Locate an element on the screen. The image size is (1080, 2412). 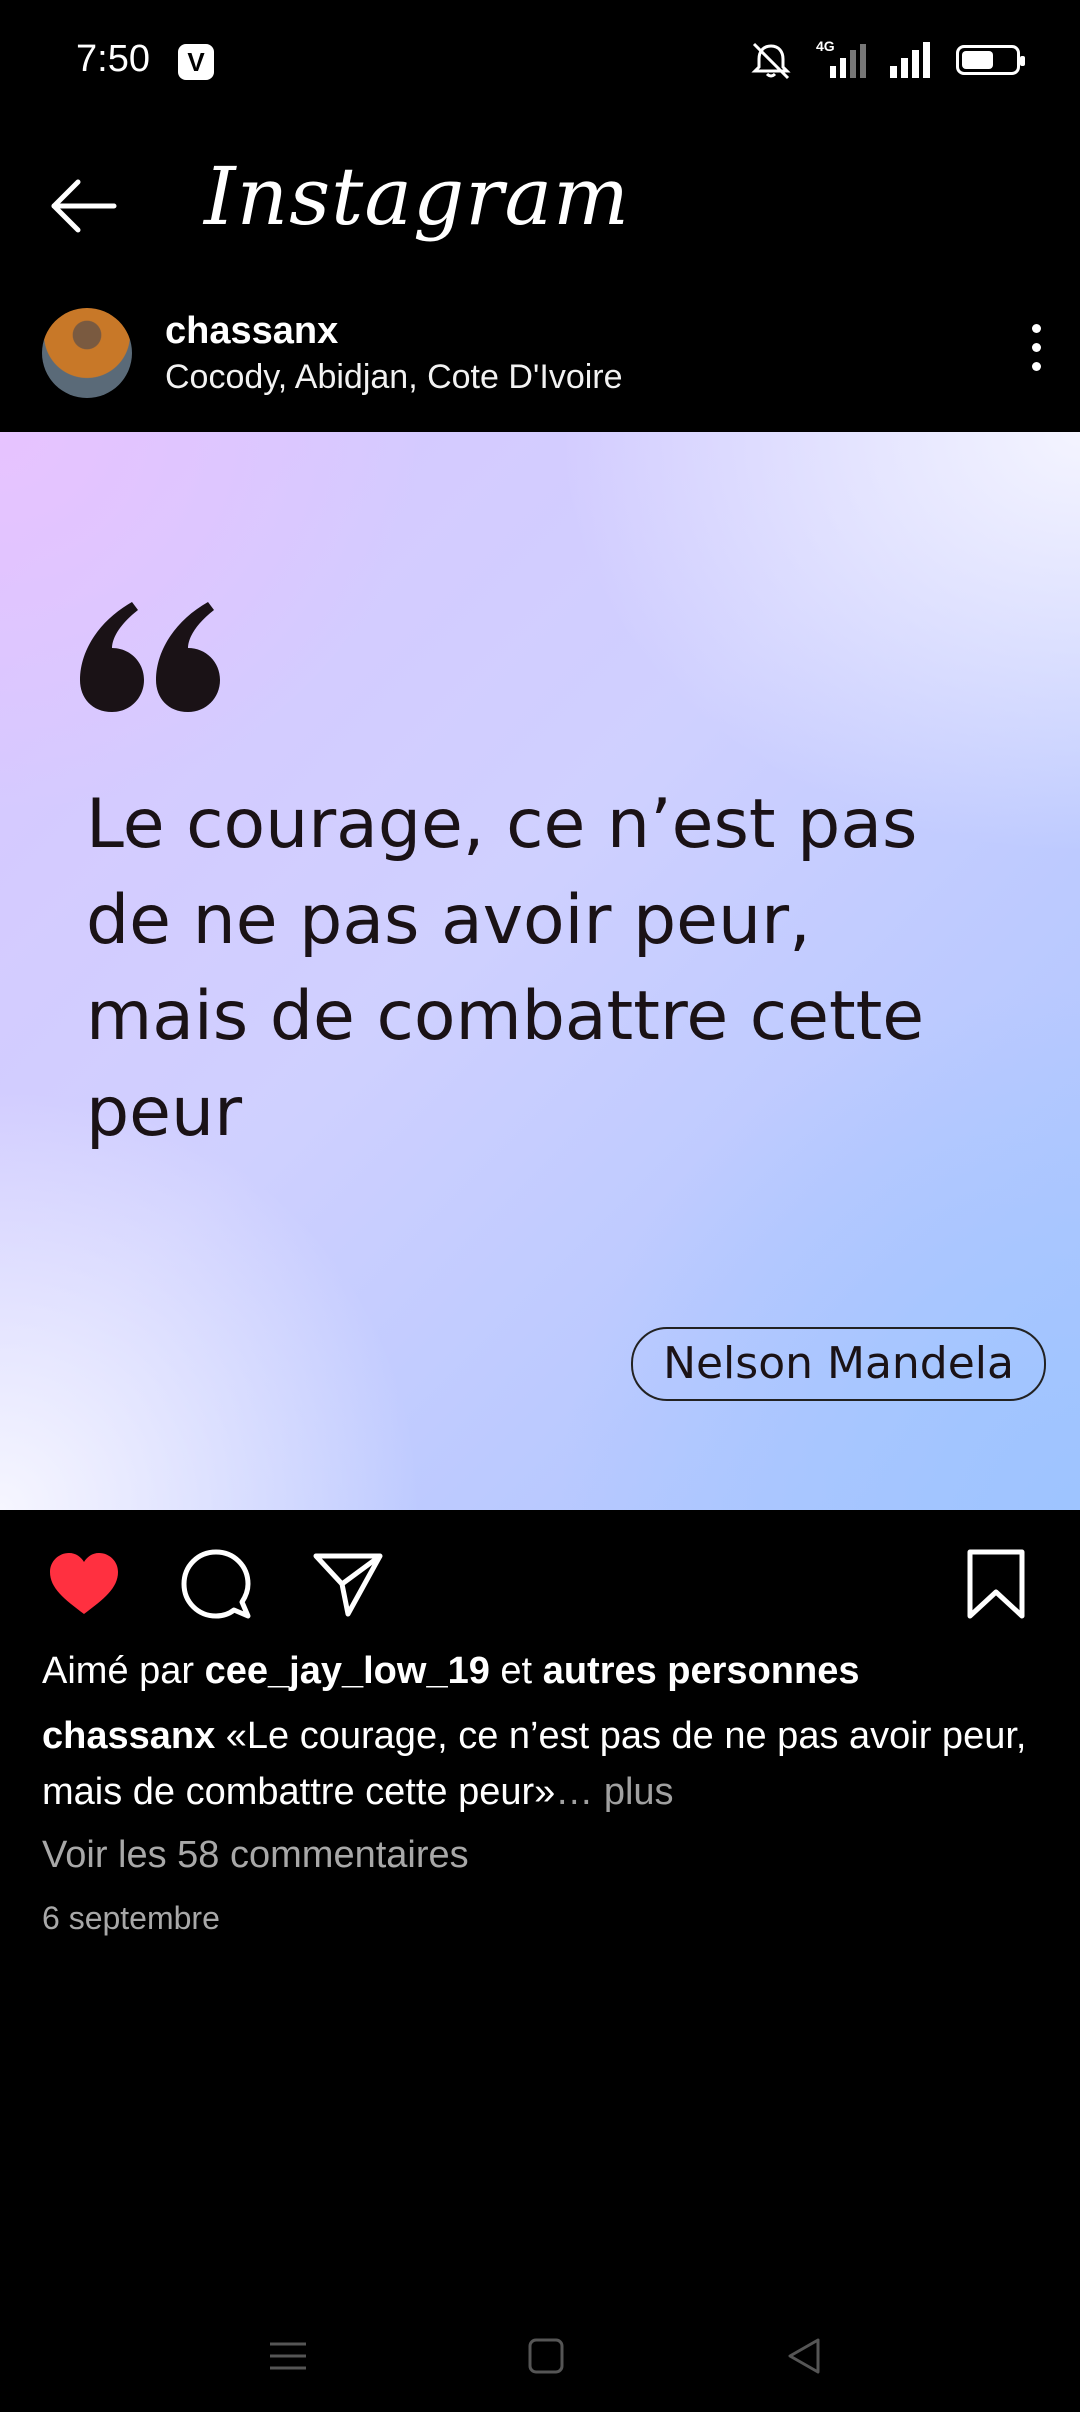
post-actions is located at coordinates (540, 1582).